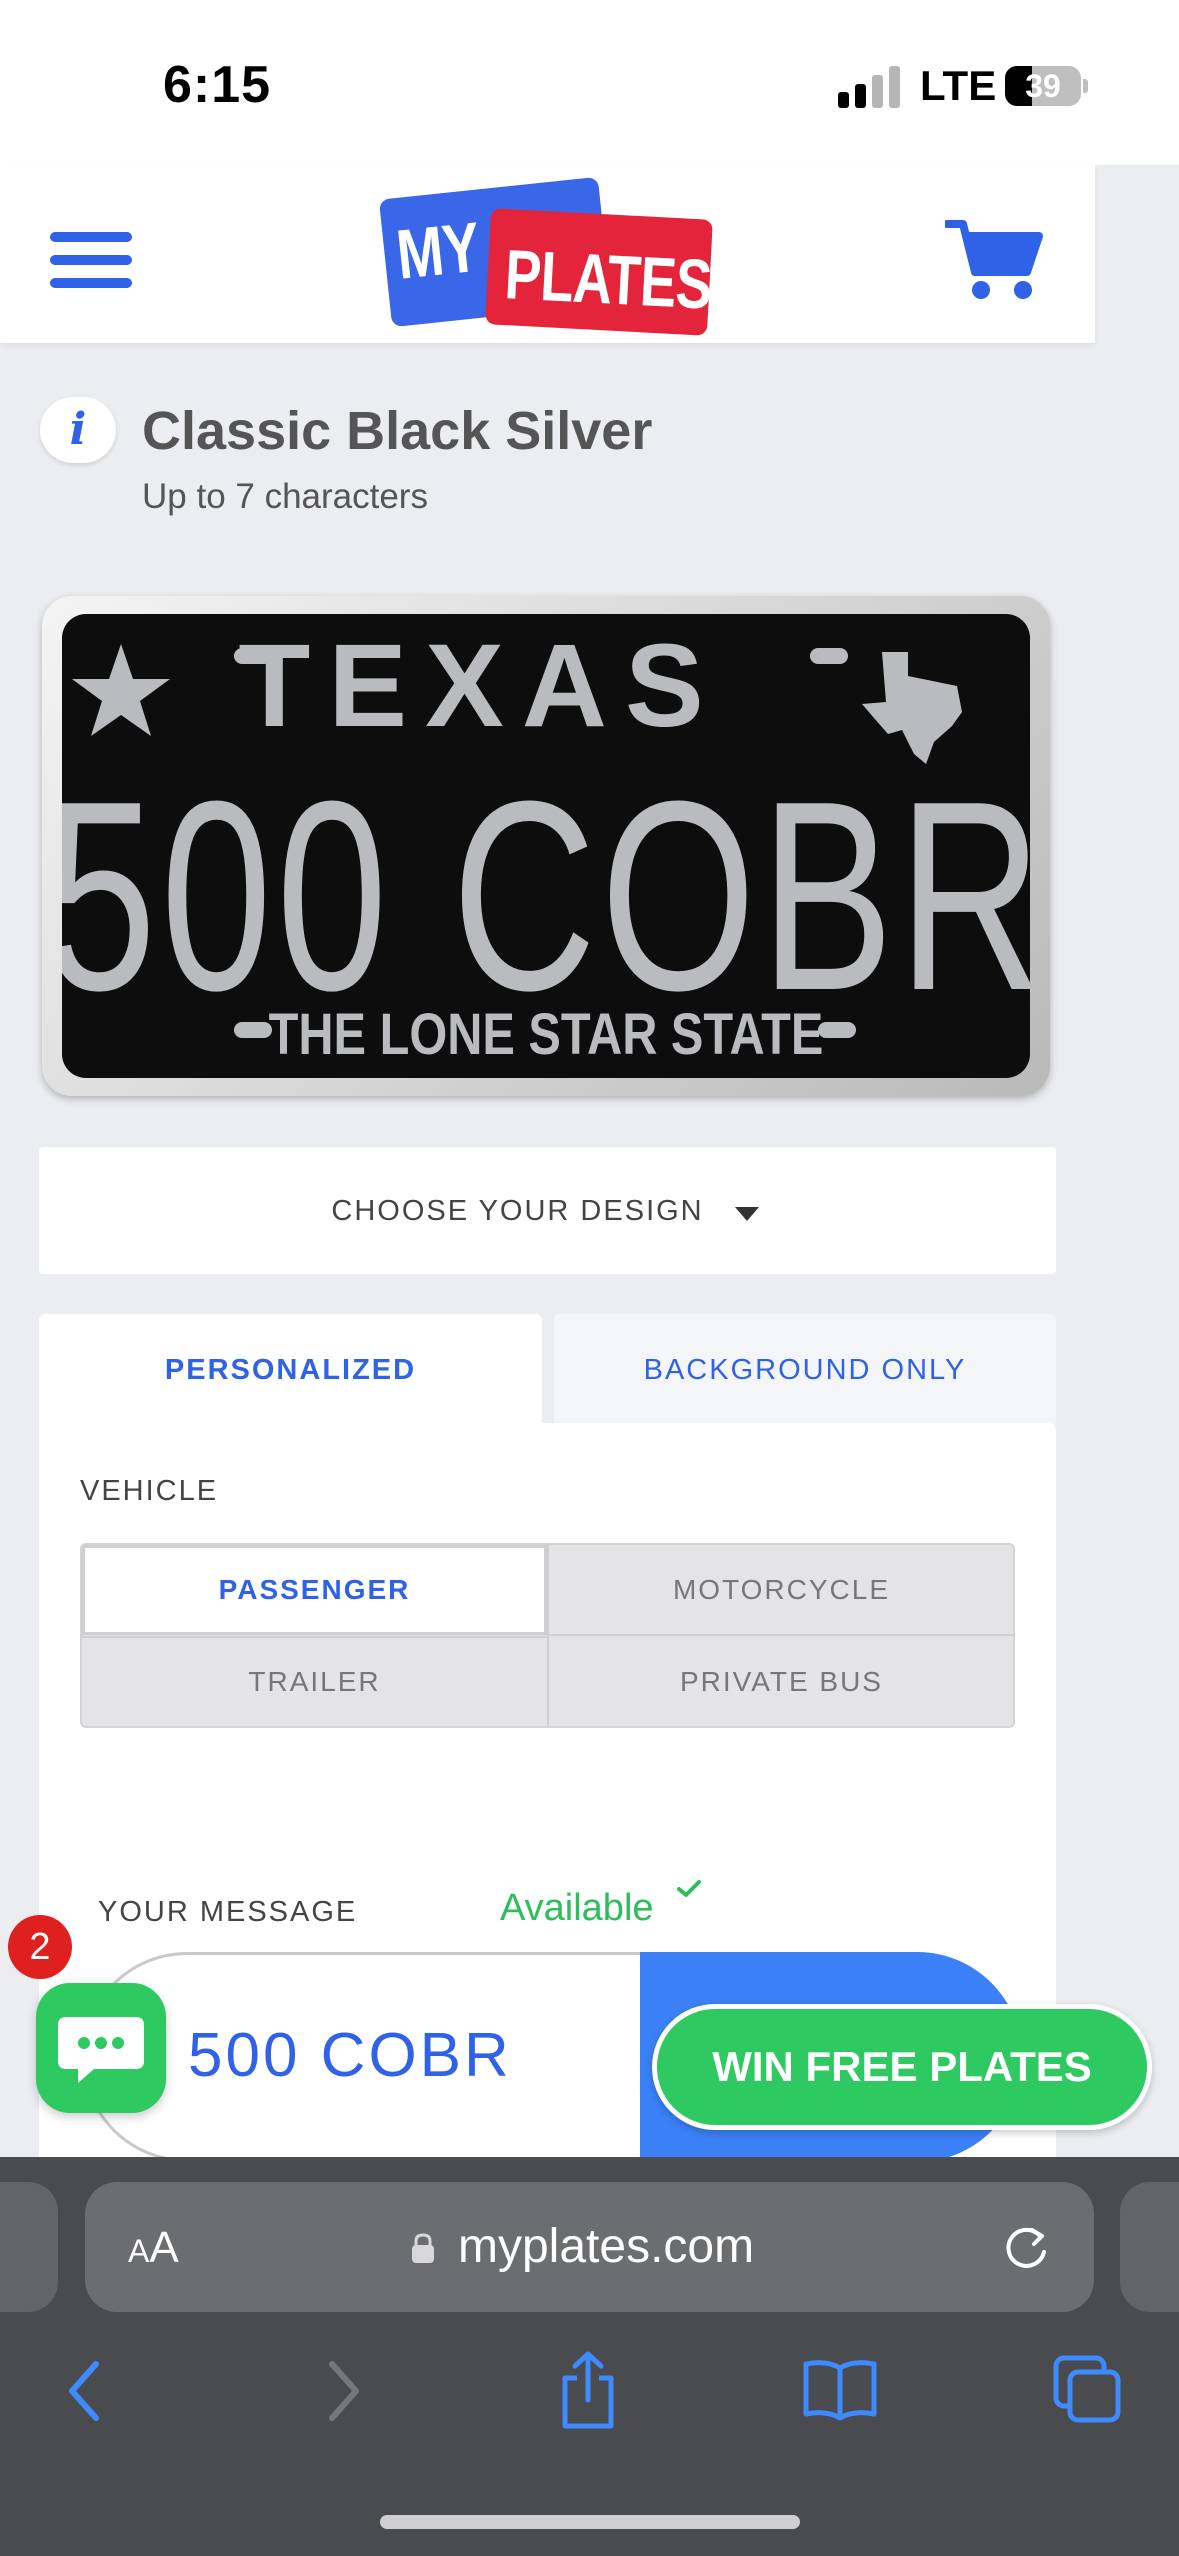  What do you see at coordinates (546, 896) in the screenshot?
I see `plate-number: 500 COBR` at bounding box center [546, 896].